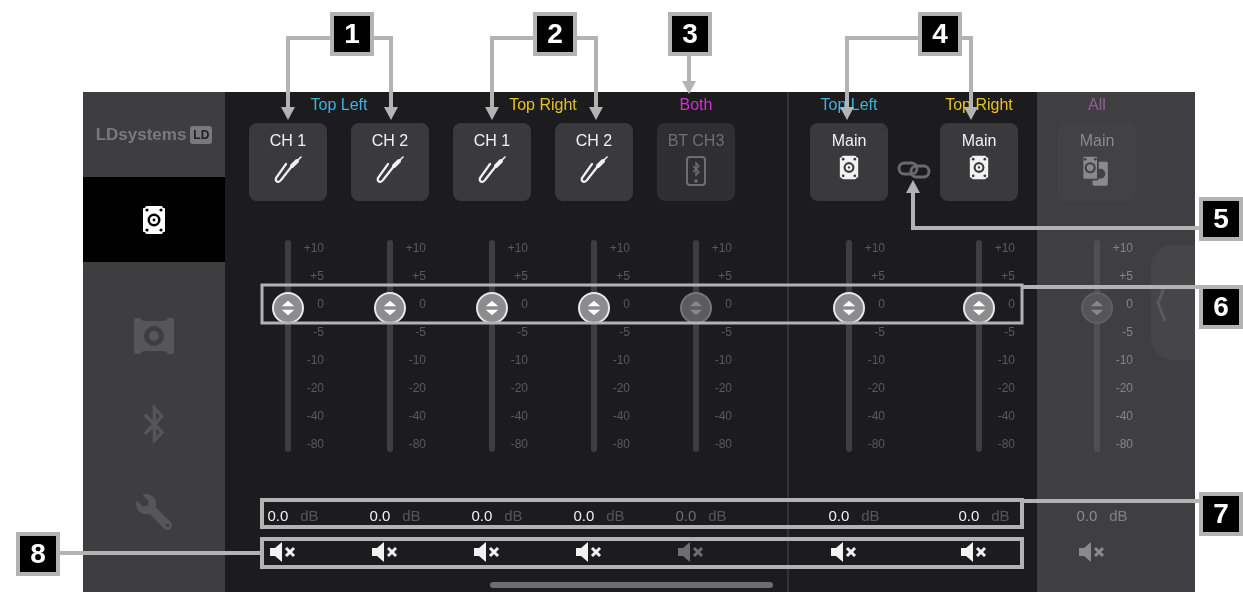 The width and height of the screenshot is (1243, 592). What do you see at coordinates (696, 171) in the screenshot?
I see `phone-bluetooth-icon` at bounding box center [696, 171].